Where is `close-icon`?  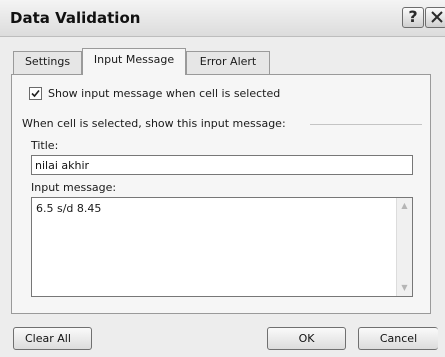 close-icon is located at coordinates (436, 17).